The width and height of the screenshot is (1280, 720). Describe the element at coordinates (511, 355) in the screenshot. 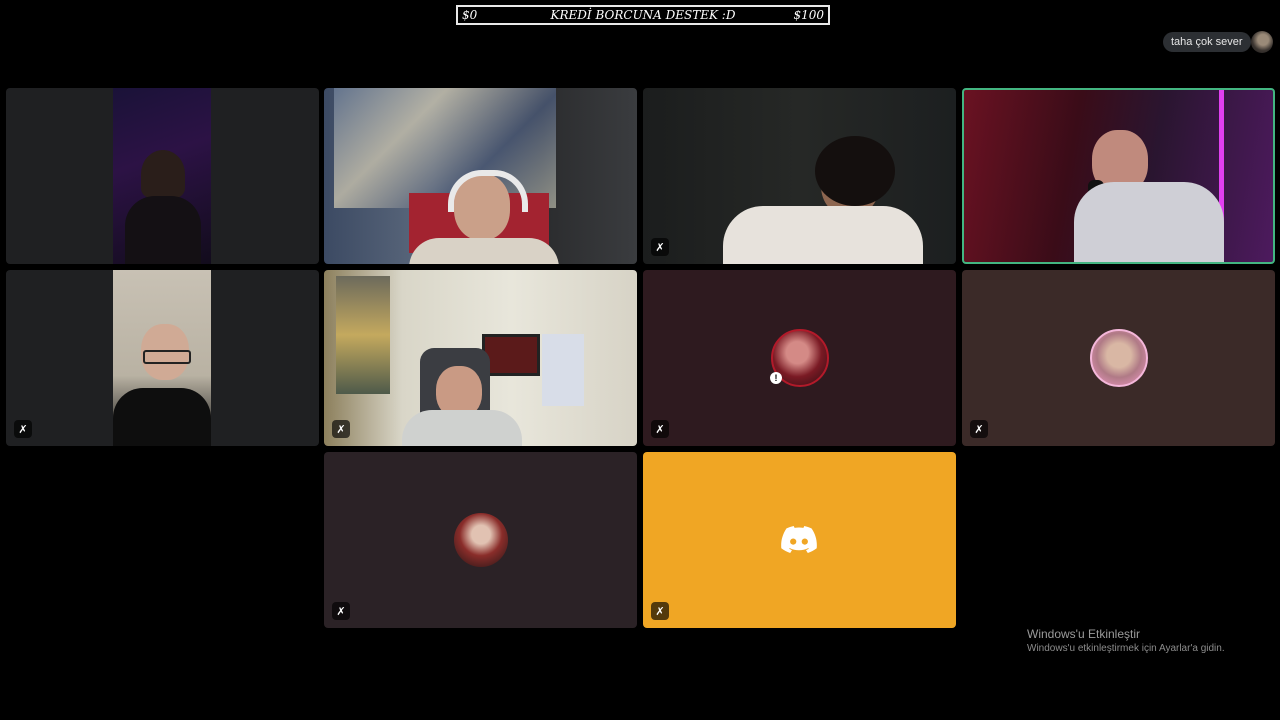

I see `poster` at that location.